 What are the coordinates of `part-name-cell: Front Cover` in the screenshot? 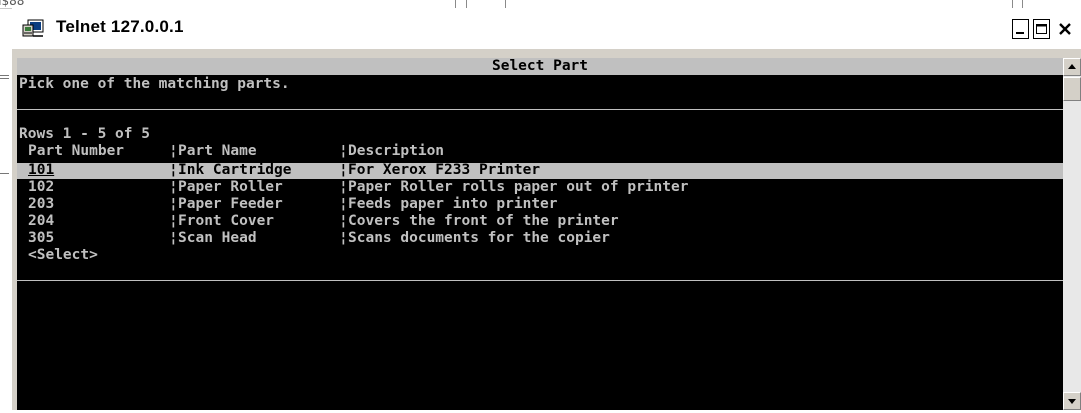 It's located at (226, 221).